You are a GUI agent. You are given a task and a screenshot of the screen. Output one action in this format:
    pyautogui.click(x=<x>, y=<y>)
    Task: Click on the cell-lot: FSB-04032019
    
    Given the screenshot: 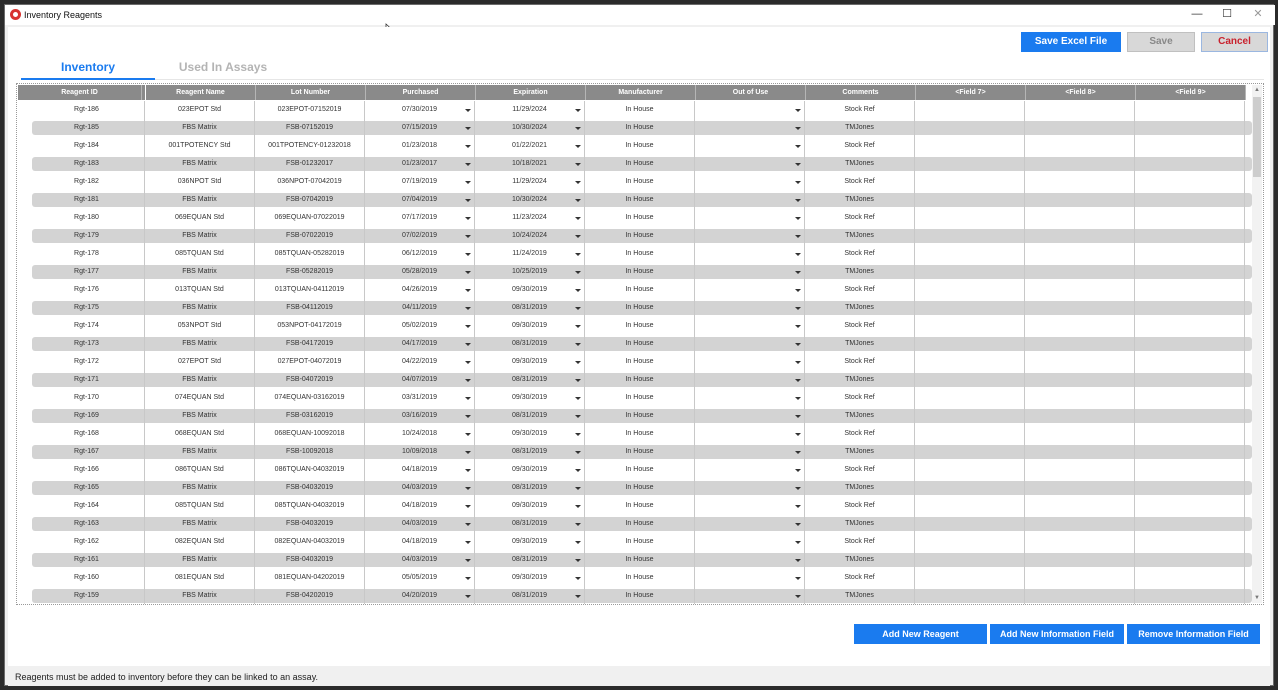 What is the action you would take?
    pyautogui.click(x=310, y=560)
    